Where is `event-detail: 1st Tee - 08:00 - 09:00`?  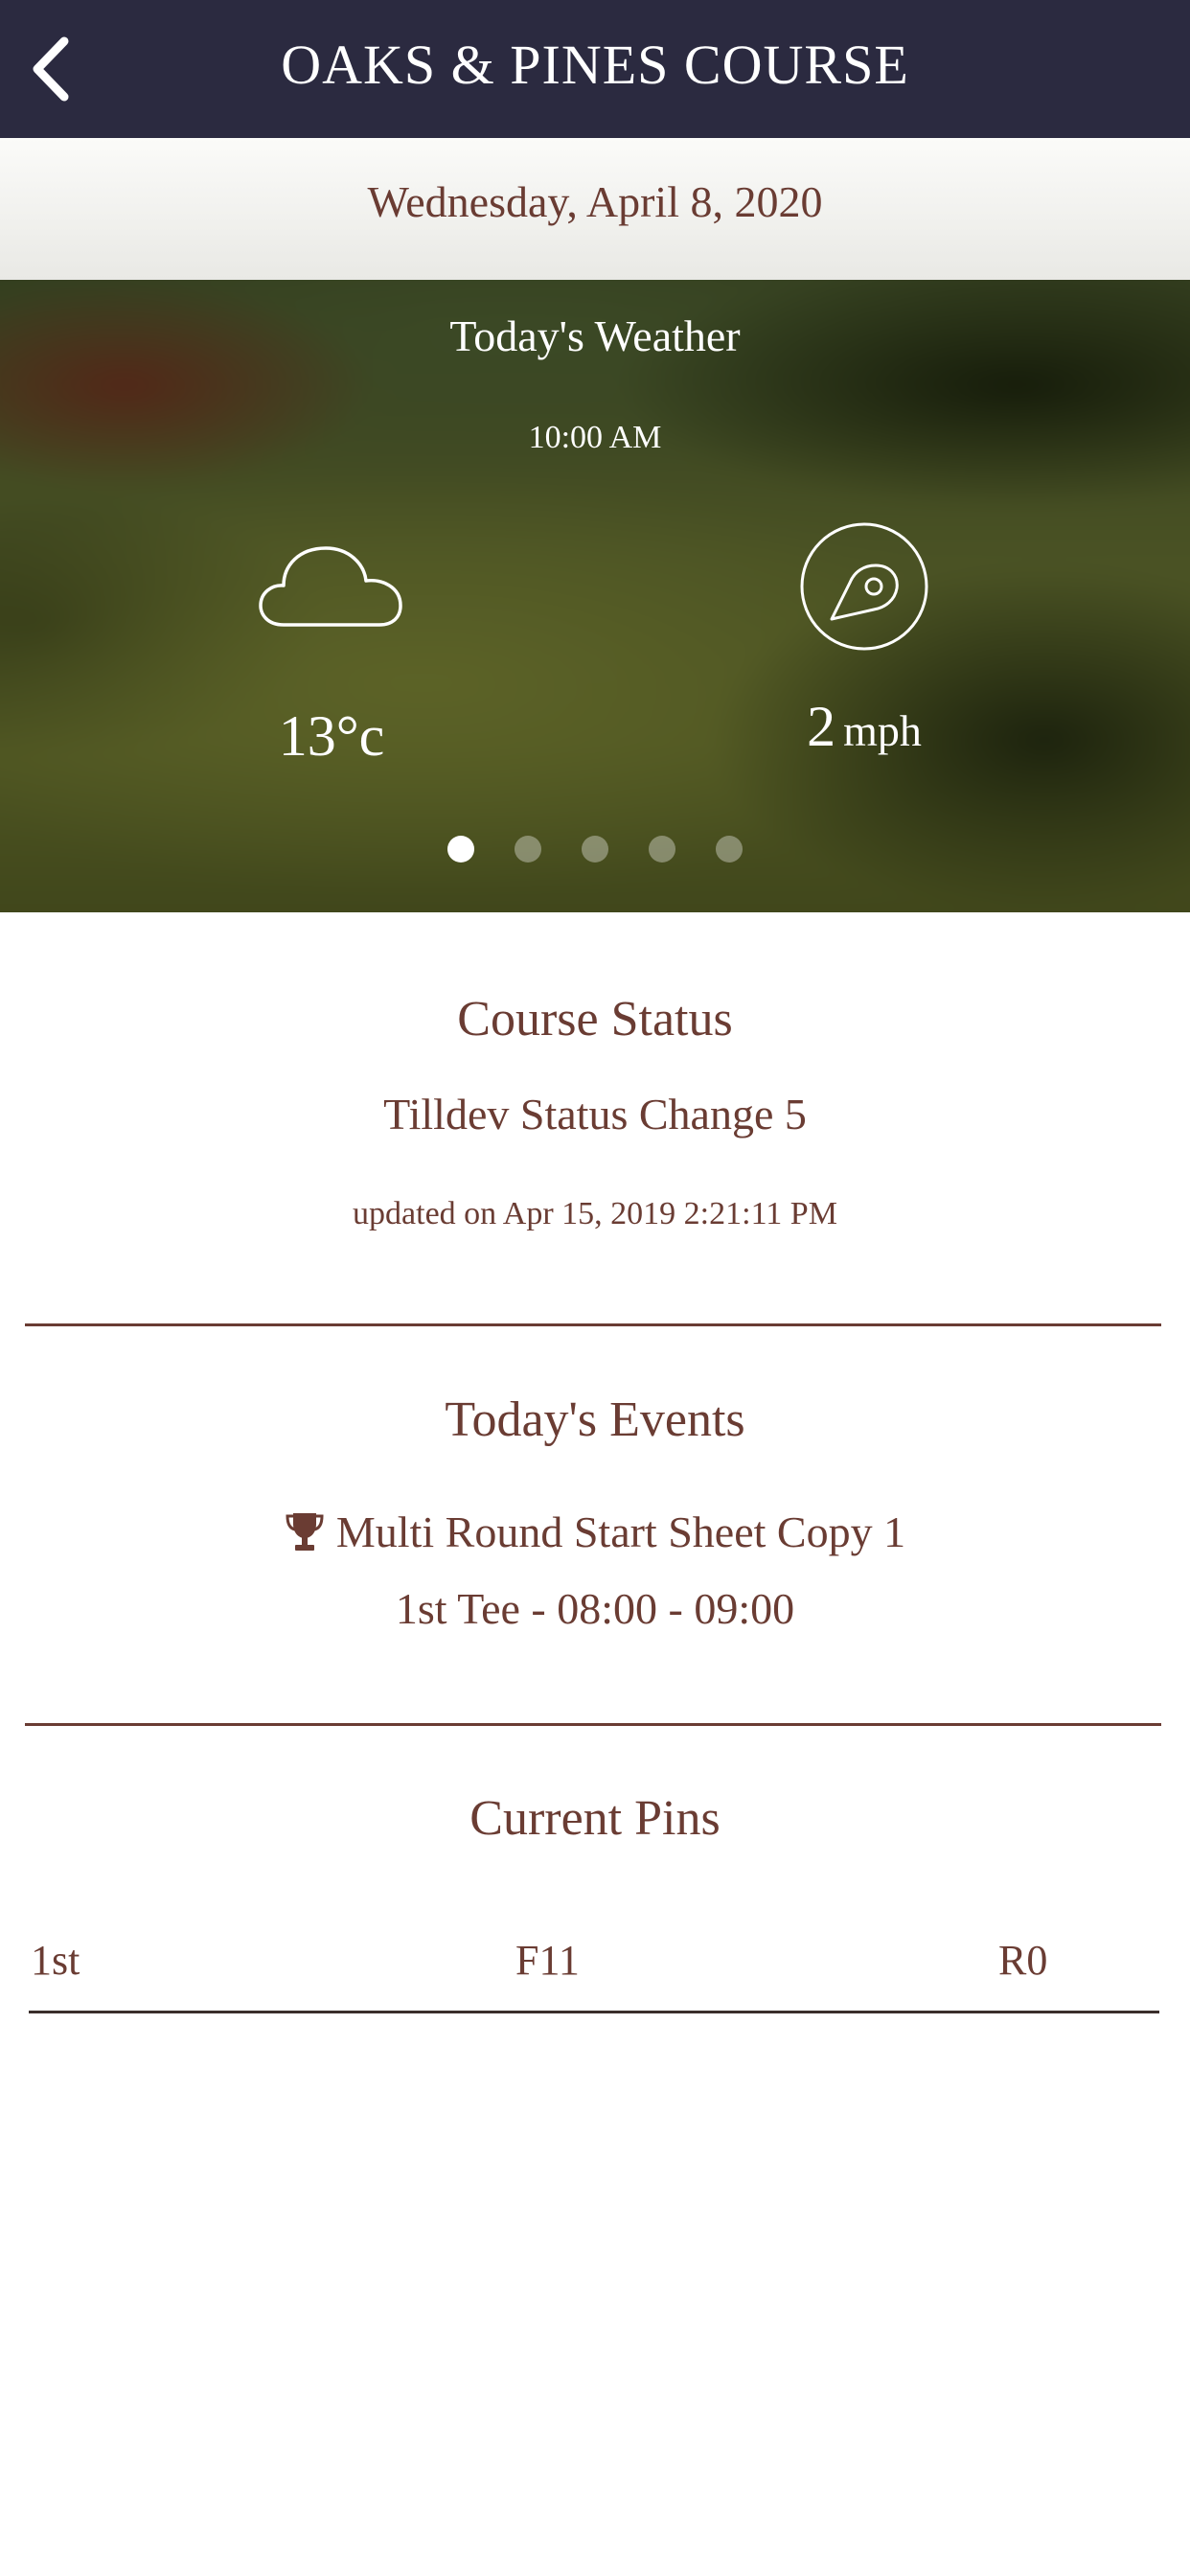
event-detail: 1st Tee - 08:00 - 09:00 is located at coordinates (595, 1608).